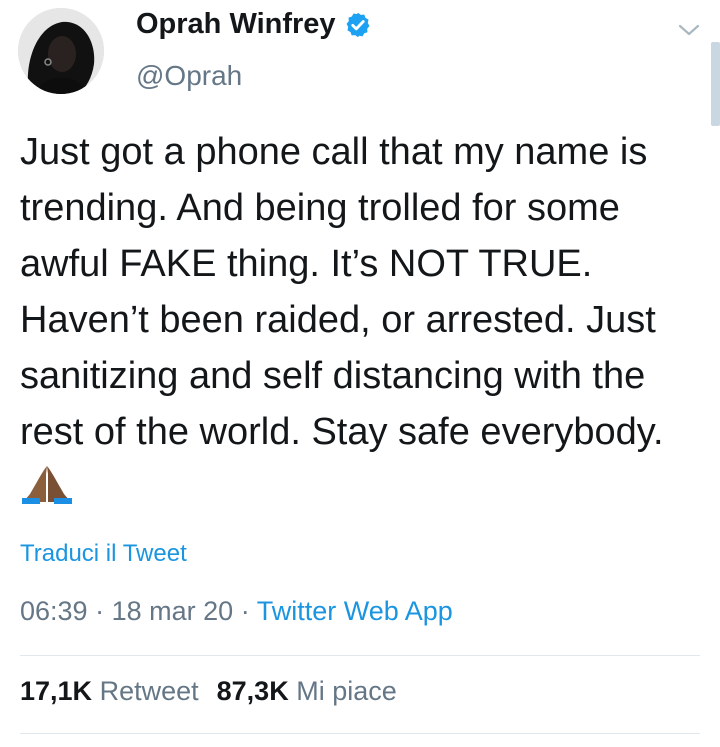 Image resolution: width=720 pixels, height=747 pixels. I want to click on likes-stat: 87,3K Mi piace, so click(307, 691).